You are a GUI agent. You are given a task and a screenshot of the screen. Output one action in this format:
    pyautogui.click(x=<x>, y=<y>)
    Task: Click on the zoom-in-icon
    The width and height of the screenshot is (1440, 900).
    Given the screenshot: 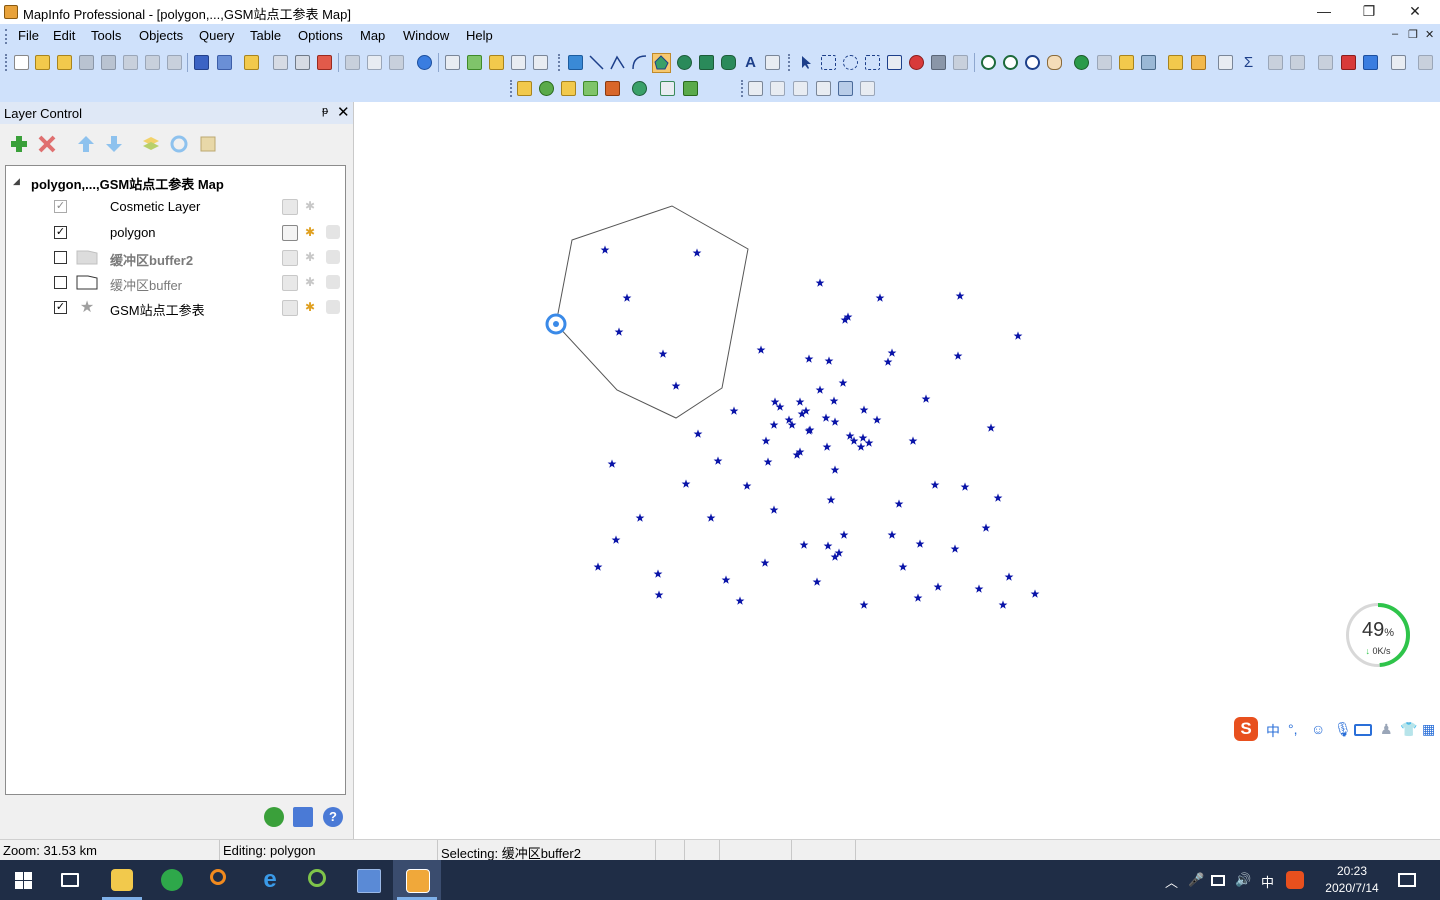 What is the action you would take?
    pyautogui.click(x=988, y=62)
    